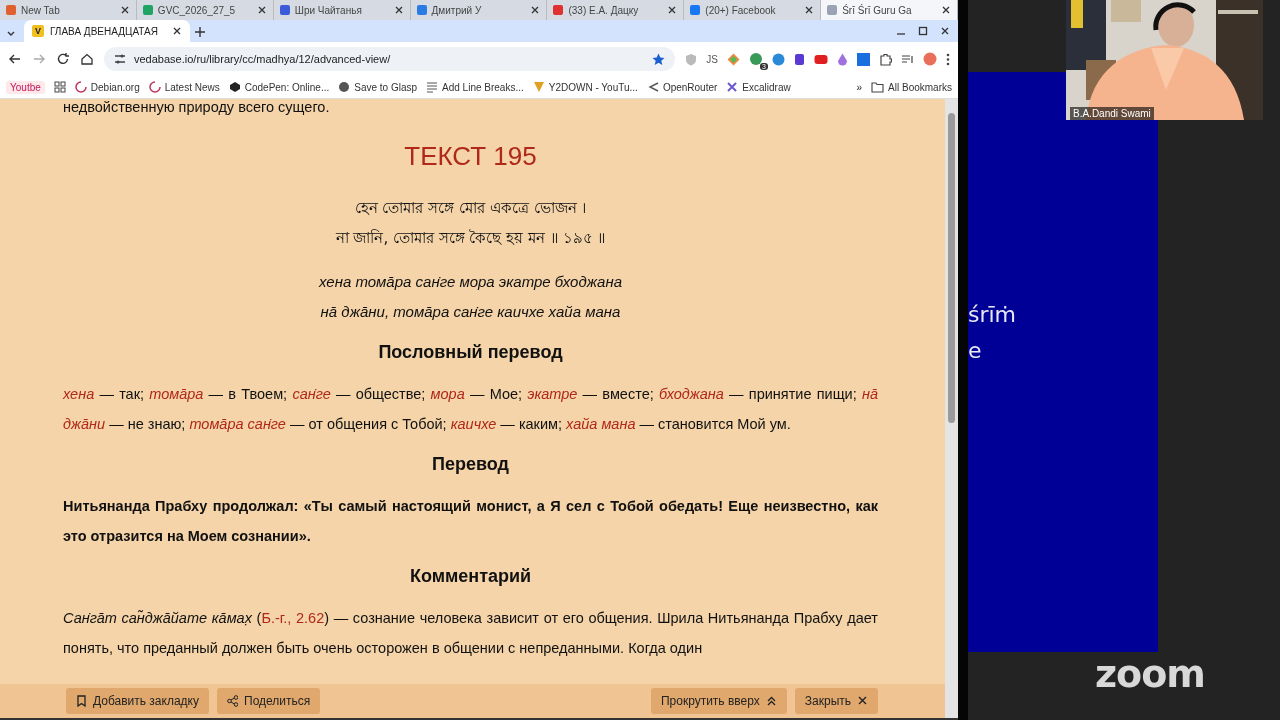  I want to click on transliteration-line: хена тома̄ра сан̇ге мора экатре бходжана, so click(470, 282).